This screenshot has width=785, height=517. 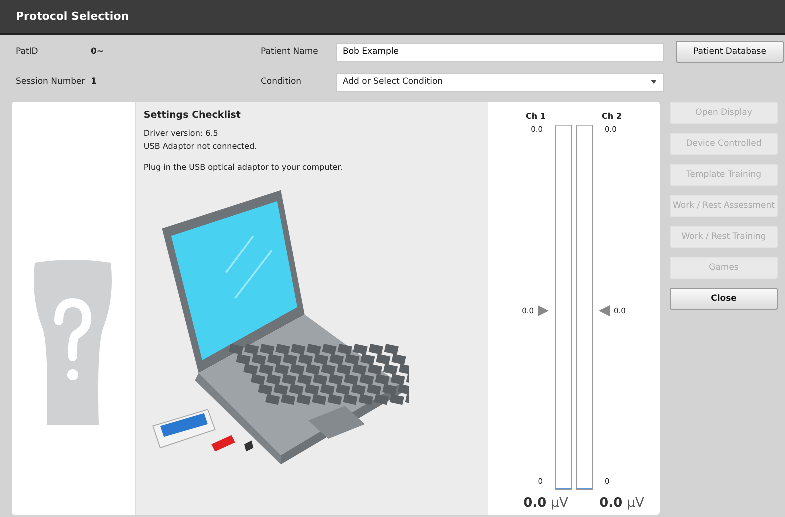 I want to click on patient-name-label: Patient Name, so click(x=290, y=52).